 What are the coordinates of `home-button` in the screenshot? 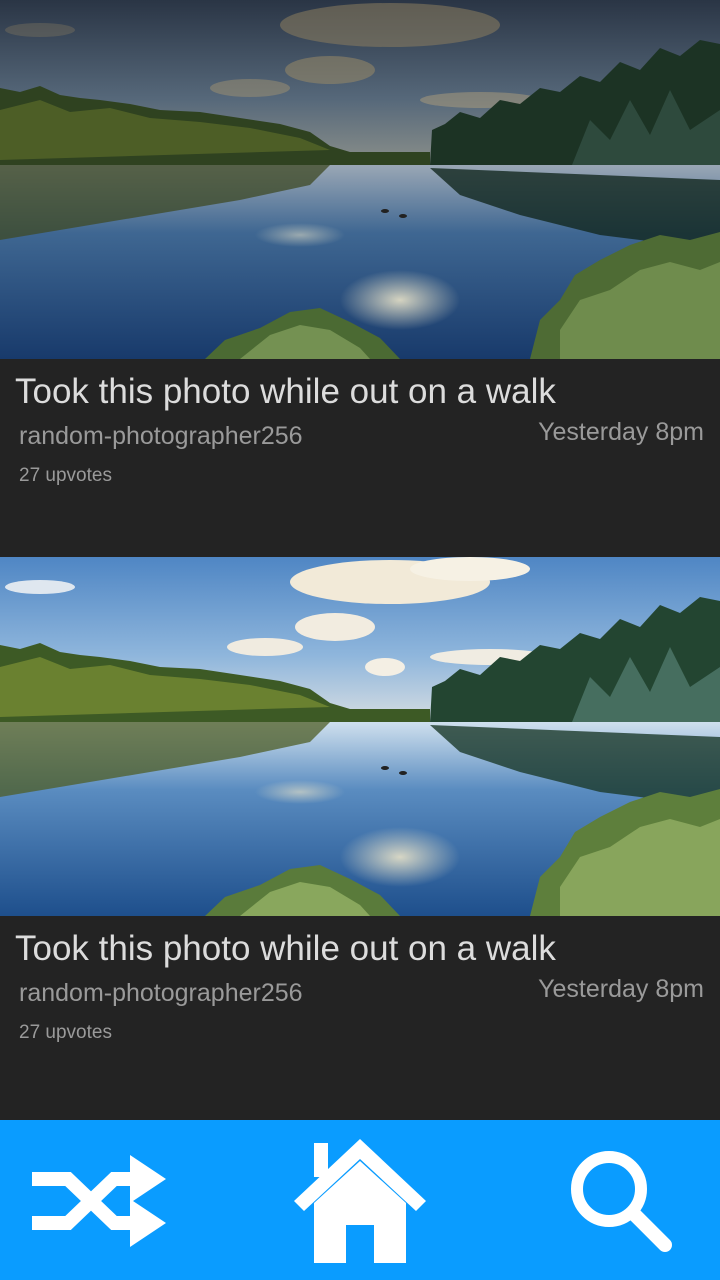 It's located at (360, 1200).